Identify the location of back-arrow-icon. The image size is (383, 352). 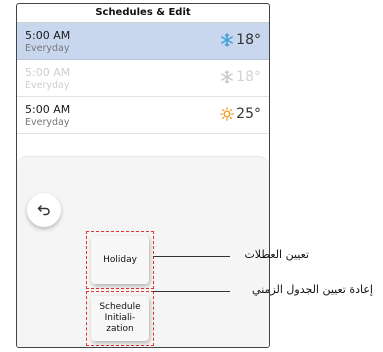
(43, 210).